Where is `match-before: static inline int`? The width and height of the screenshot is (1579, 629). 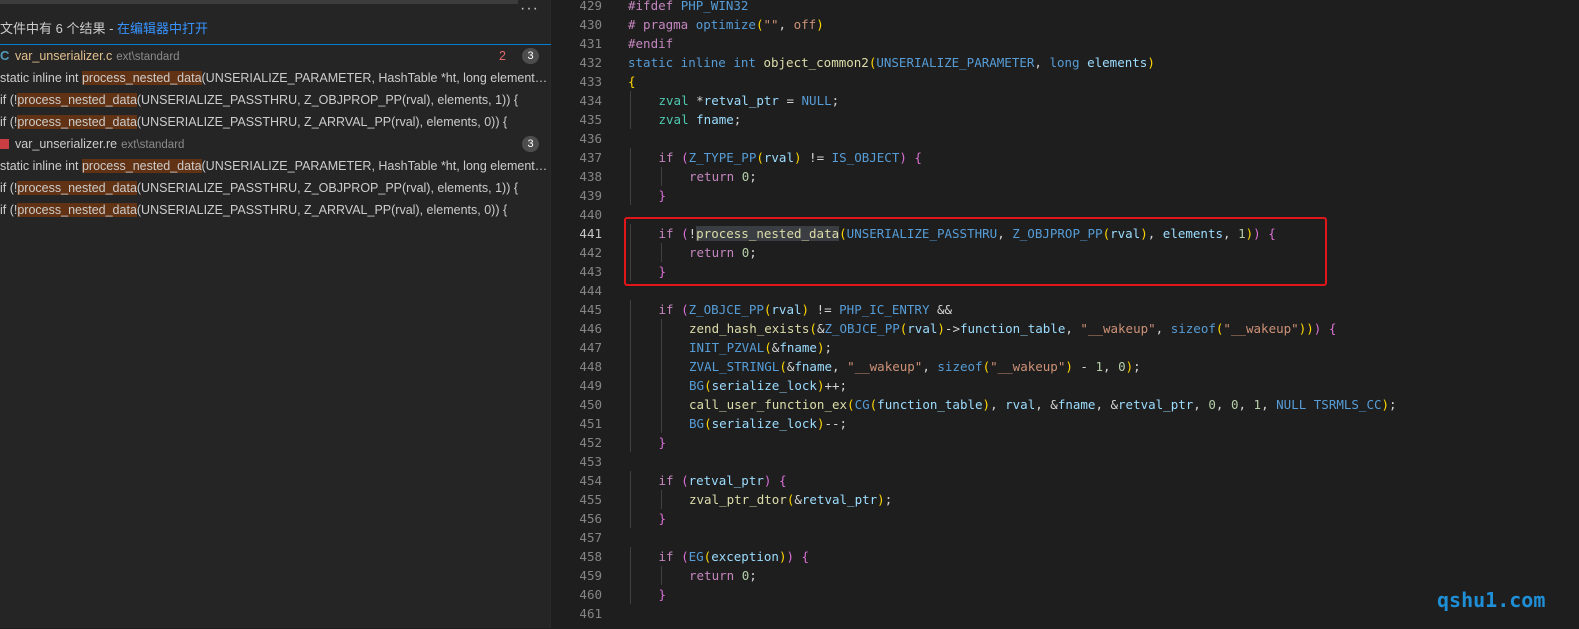
match-before: static inline int is located at coordinates (41, 78).